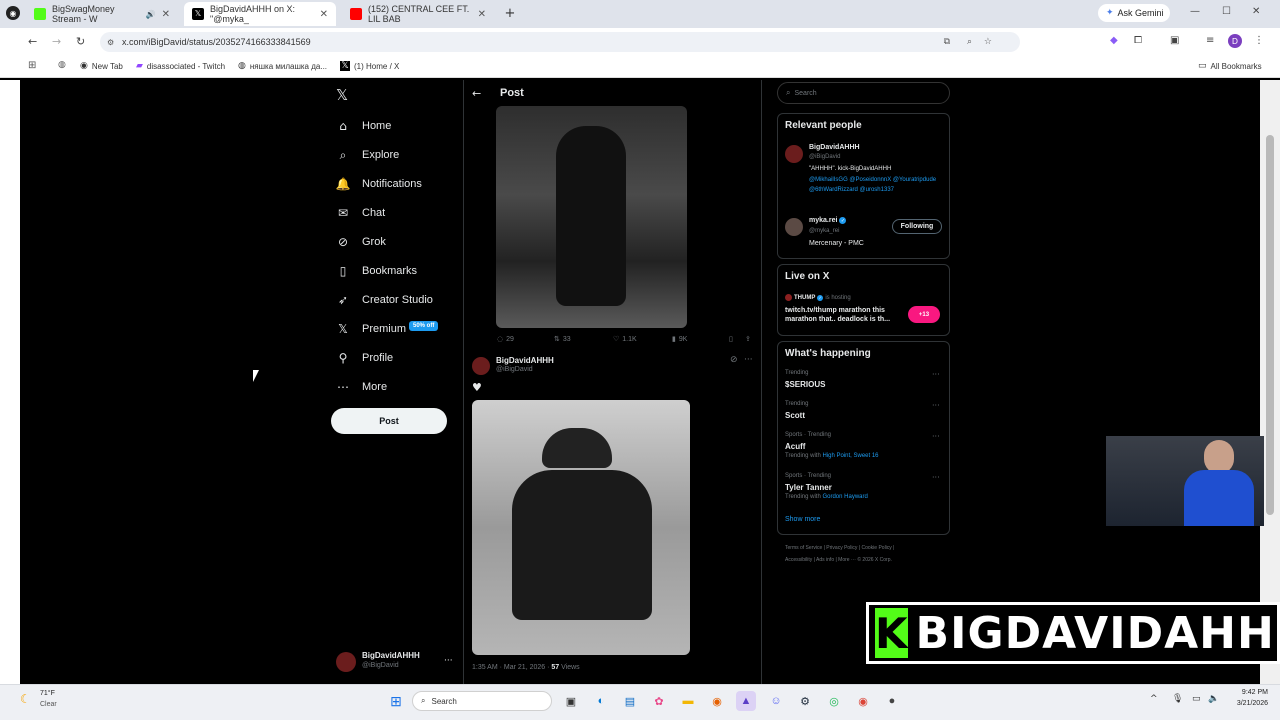  I want to click on side-panel-icon: ▣, so click(1174, 40).